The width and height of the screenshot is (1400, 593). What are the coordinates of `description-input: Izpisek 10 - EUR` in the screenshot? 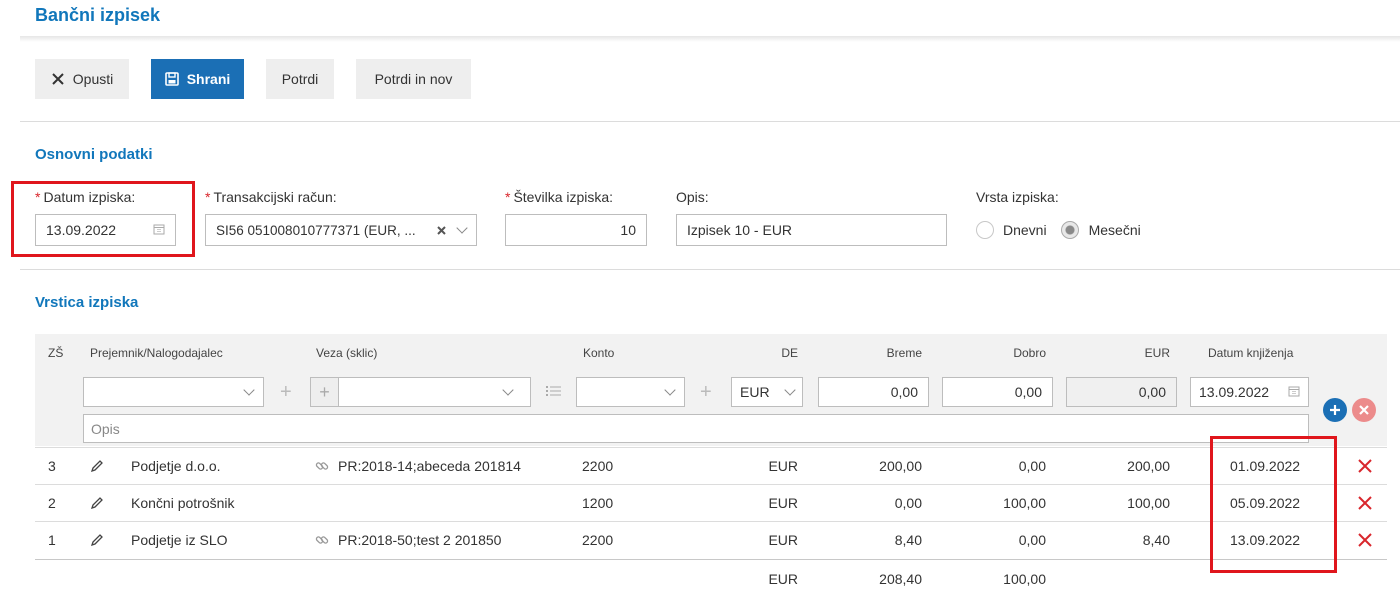 It's located at (811, 230).